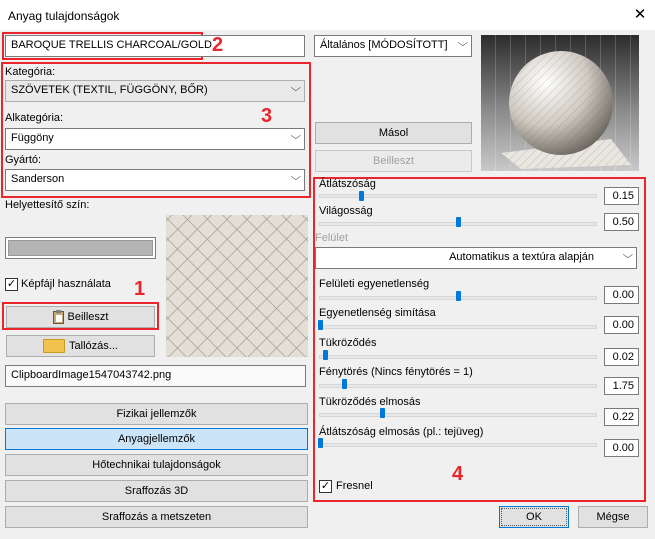  Describe the element at coordinates (458, 415) in the screenshot. I see `reflection-blur-slider` at that location.